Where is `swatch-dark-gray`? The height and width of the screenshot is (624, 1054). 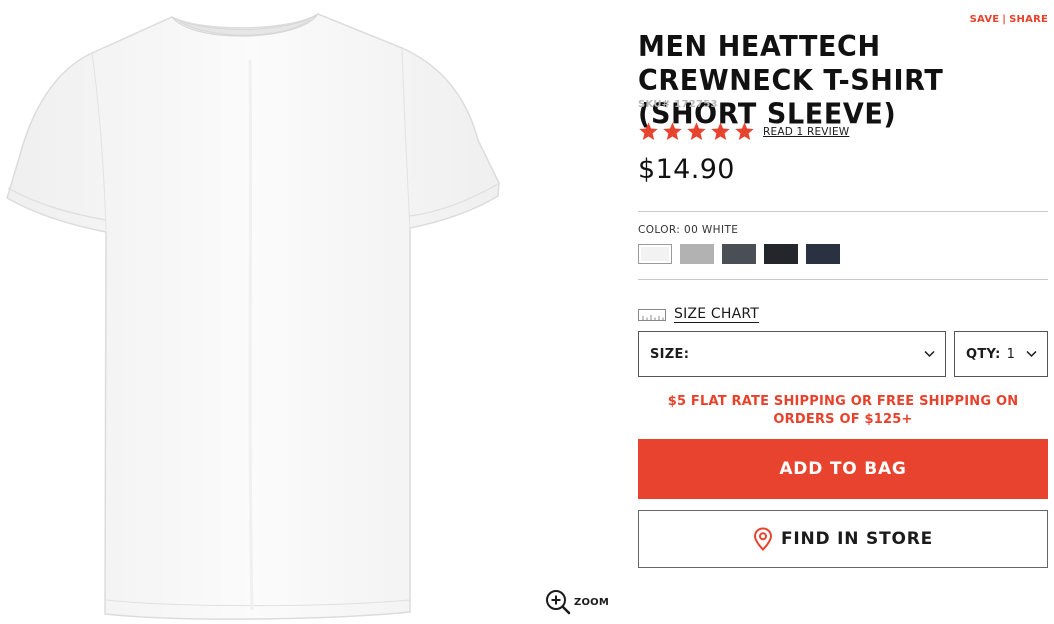 swatch-dark-gray is located at coordinates (739, 254).